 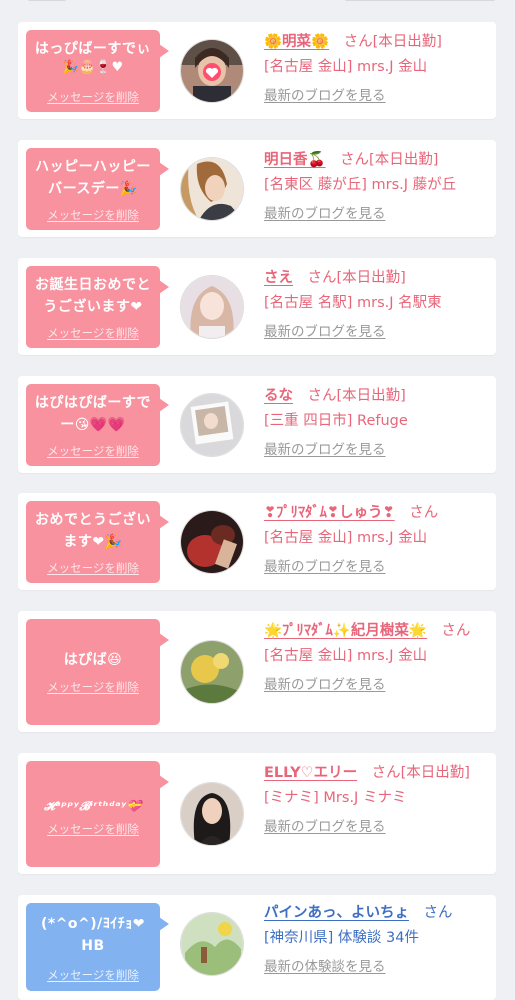 I want to click on cast-name-link: 🌼明菜🌼, so click(x=296, y=42).